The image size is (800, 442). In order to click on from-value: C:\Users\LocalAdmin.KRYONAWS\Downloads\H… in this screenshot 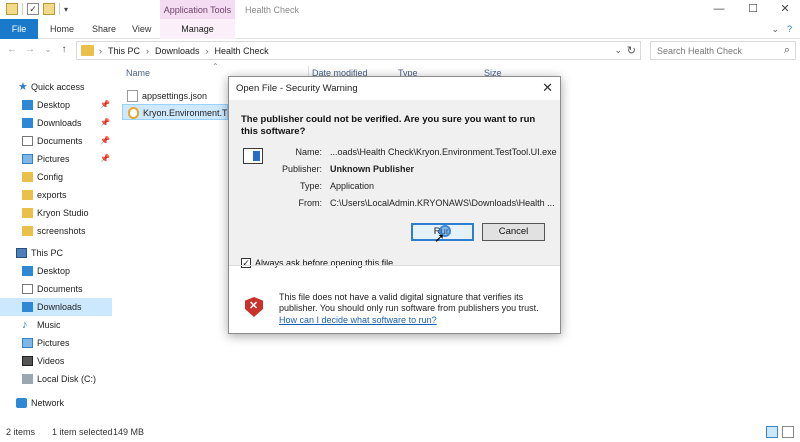, I will do `click(442, 203)`.